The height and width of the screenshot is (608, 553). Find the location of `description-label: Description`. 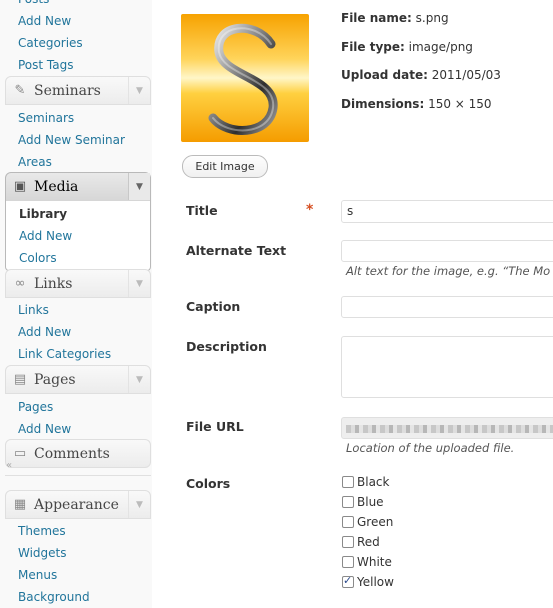

description-label: Description is located at coordinates (226, 346).